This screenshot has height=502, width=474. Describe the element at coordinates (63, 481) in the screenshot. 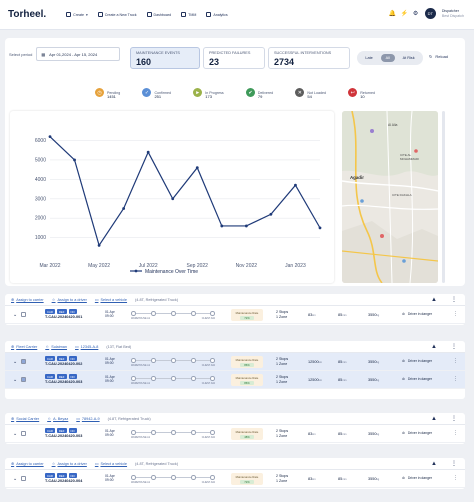

I see `trip-id: T-CAU-20240420-004` at that location.